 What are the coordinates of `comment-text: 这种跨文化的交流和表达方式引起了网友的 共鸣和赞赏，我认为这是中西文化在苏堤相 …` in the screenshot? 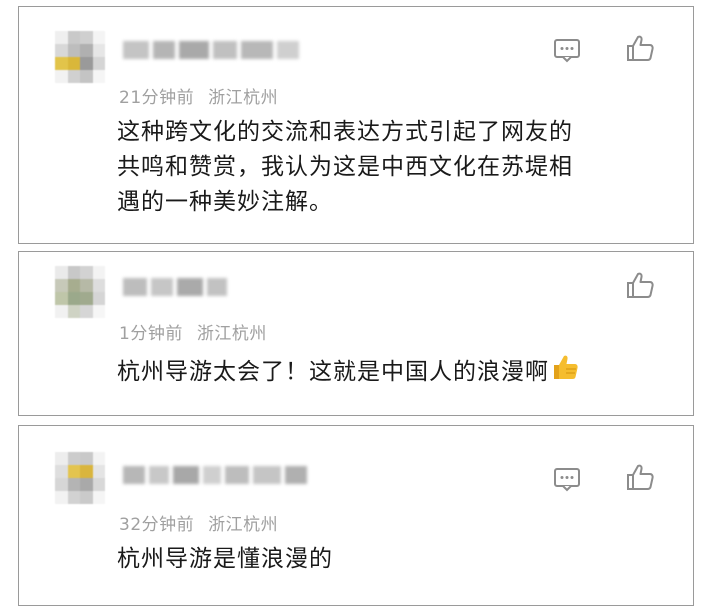 It's located at (345, 167).